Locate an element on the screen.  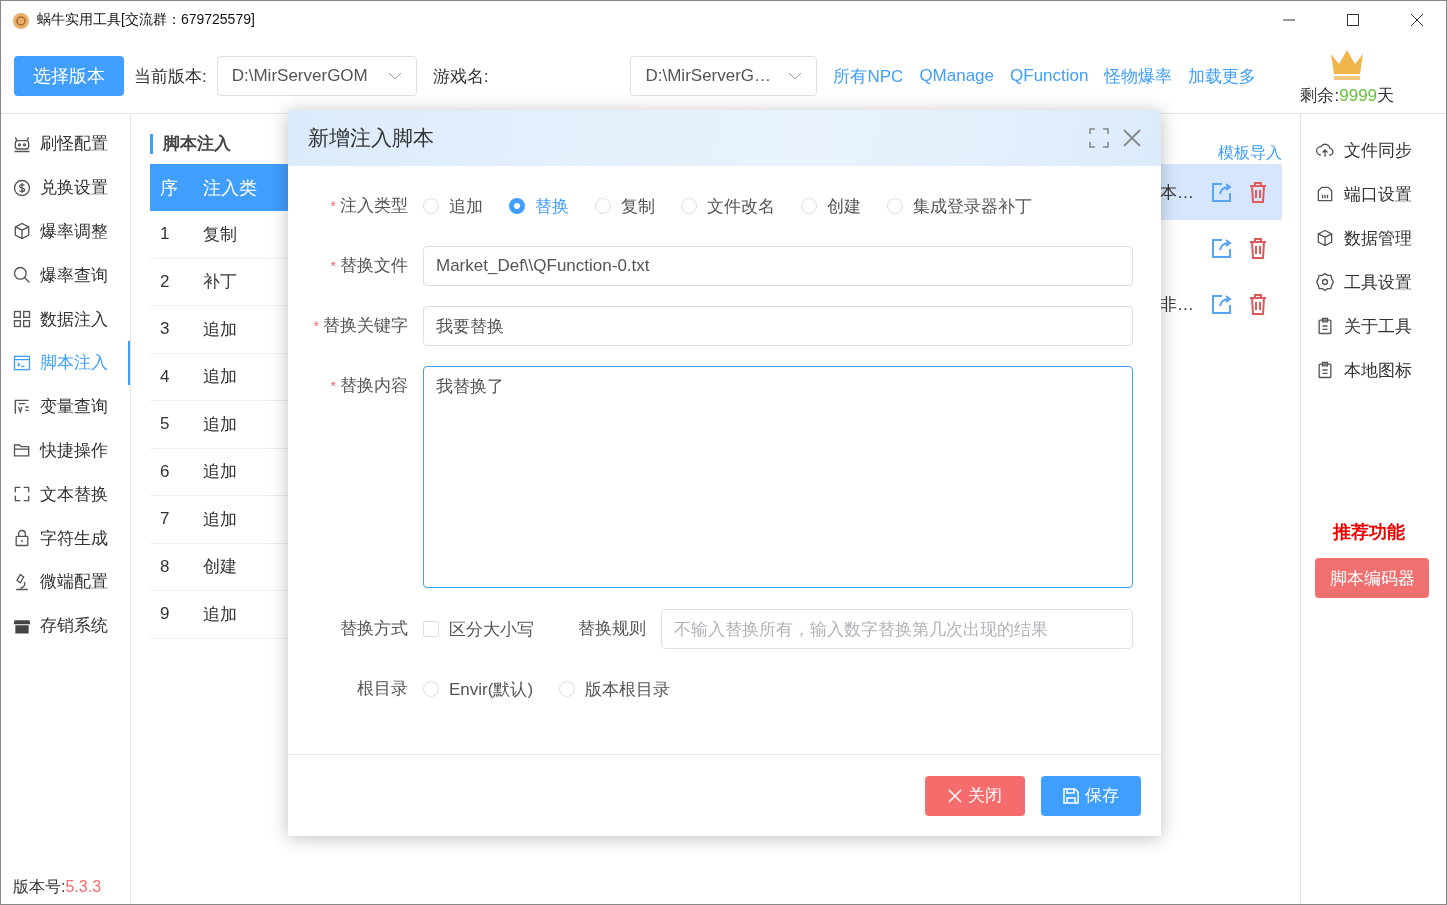
table-cell-text: 1 is located at coordinates (165, 234).